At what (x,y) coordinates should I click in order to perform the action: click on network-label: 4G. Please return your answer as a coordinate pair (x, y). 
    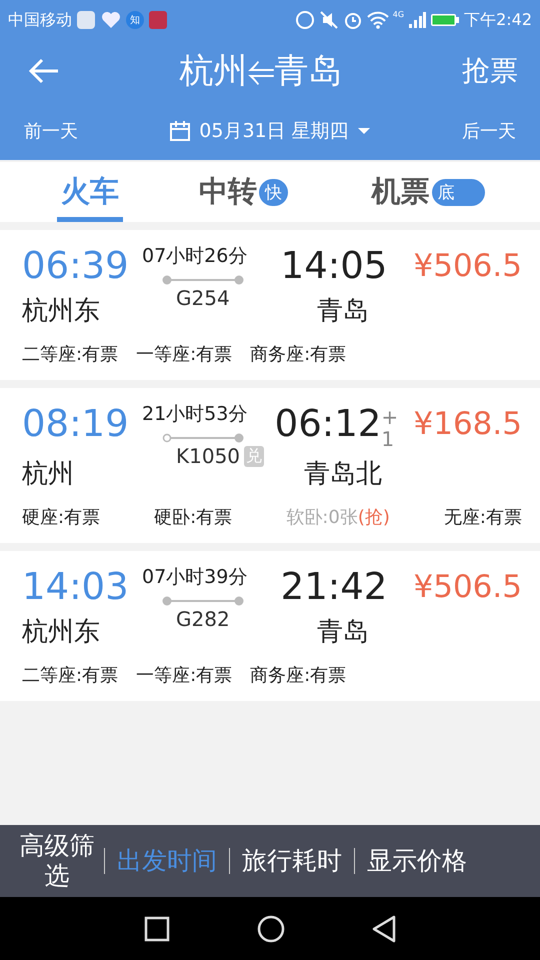
    Looking at the image, I should click on (398, 14).